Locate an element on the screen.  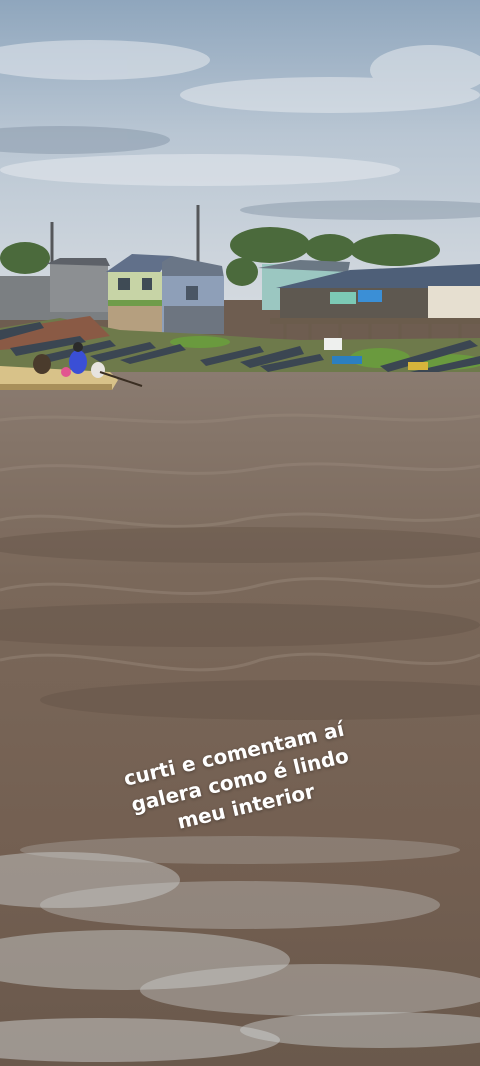
person-blue is located at coordinates (78, 362).